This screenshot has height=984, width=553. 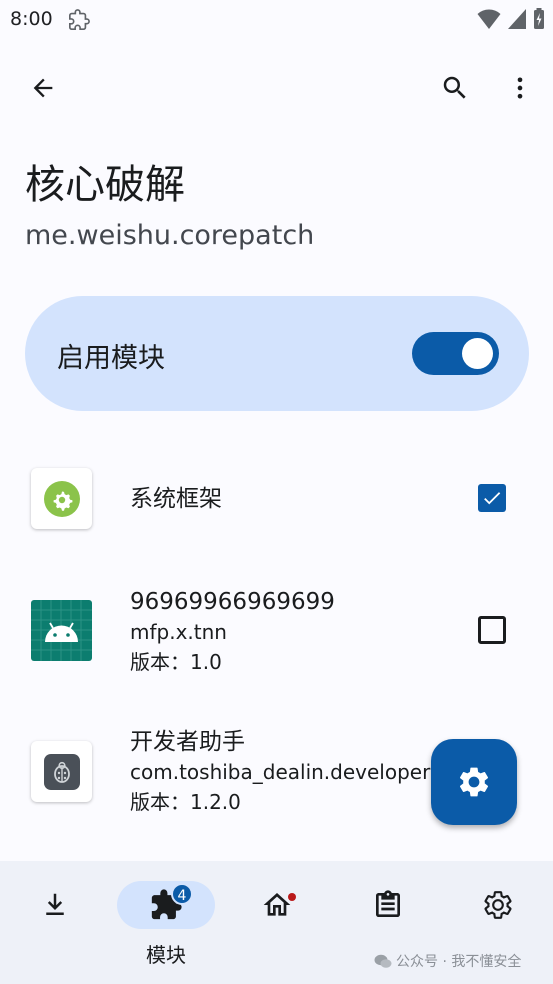 I want to click on more-options-button, so click(x=520, y=88).